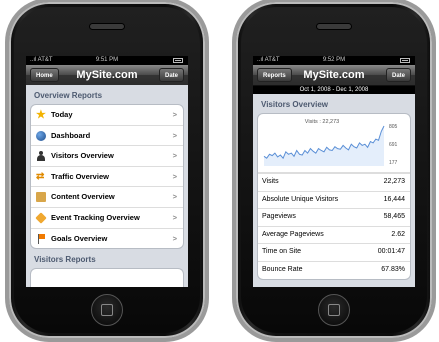  I want to click on list-item-dashboard: Dashboard >, so click(107, 135).